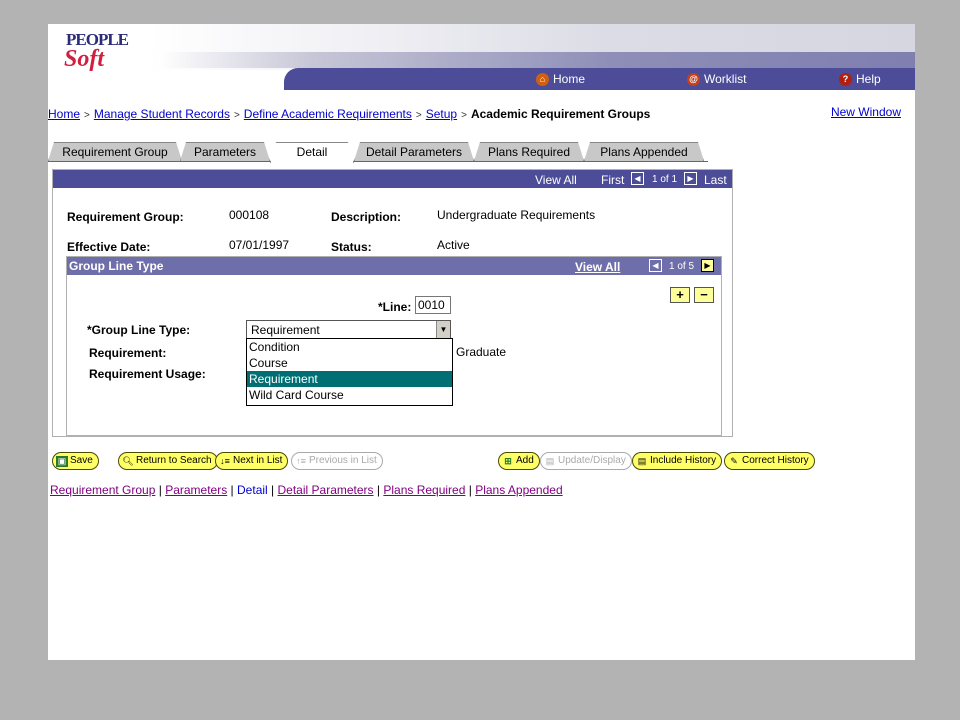 Image resolution: width=960 pixels, height=720 pixels. What do you see at coordinates (258, 460) in the screenshot?
I see `next-in-list-label: Next in List` at bounding box center [258, 460].